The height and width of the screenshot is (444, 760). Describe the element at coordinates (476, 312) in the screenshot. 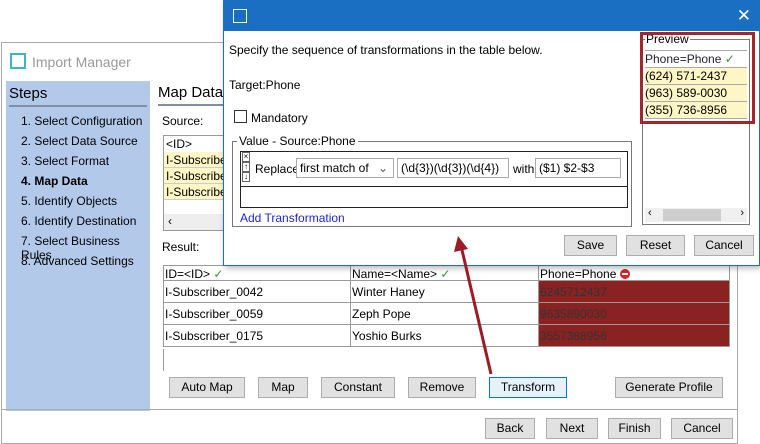

I see `arrow-line` at that location.